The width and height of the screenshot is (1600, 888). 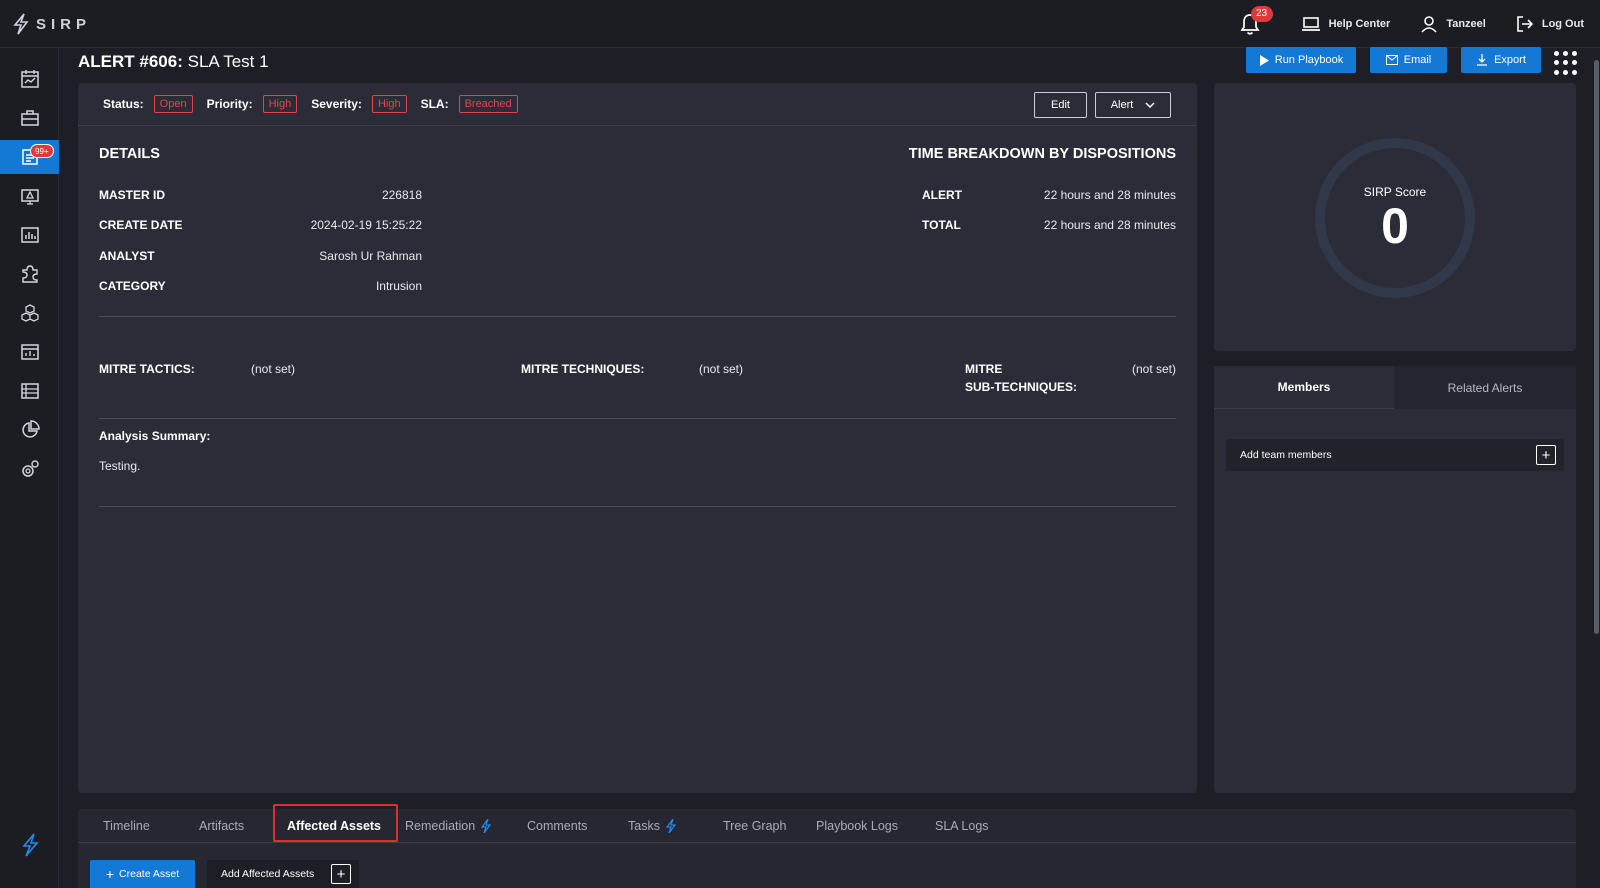 I want to click on time-total-value: 22 hours and 28 minutes, so click(x=1109, y=225).